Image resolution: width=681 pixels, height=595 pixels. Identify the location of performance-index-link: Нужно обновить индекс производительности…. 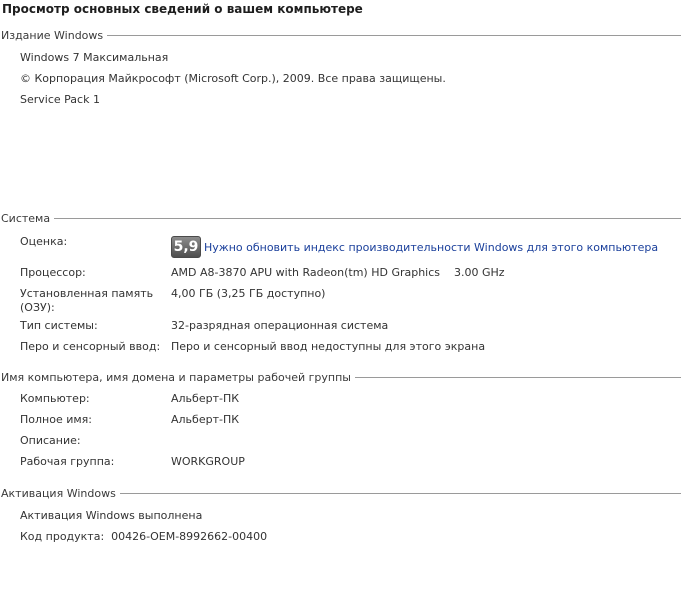
(431, 247).